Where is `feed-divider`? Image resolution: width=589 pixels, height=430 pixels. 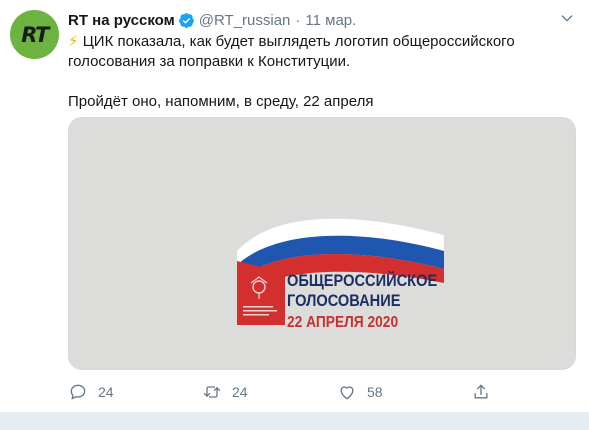
feed-divider is located at coordinates (294, 421).